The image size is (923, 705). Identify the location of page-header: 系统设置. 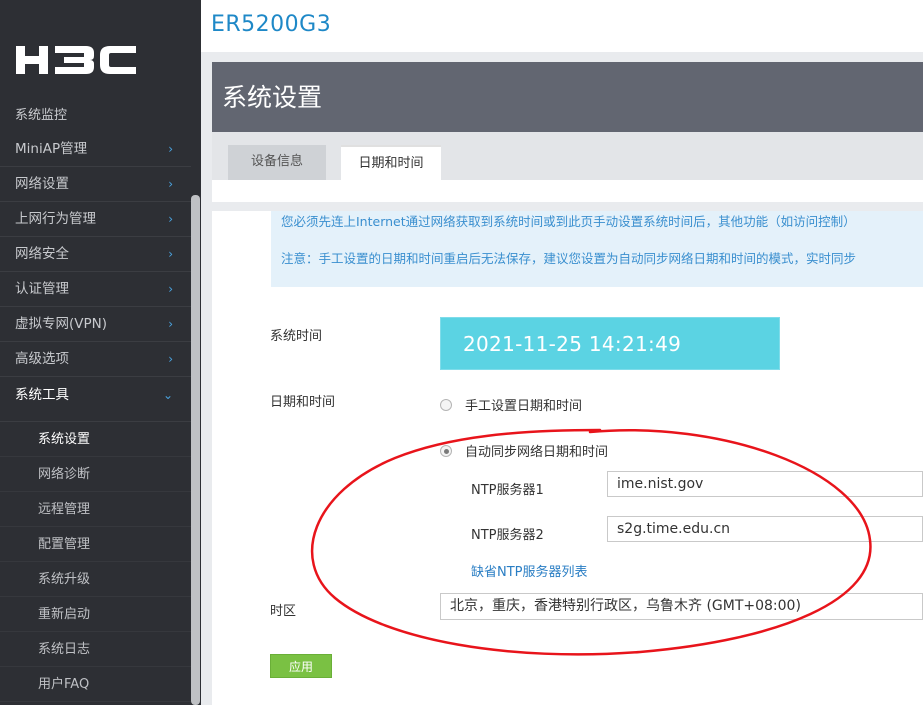
(567, 97).